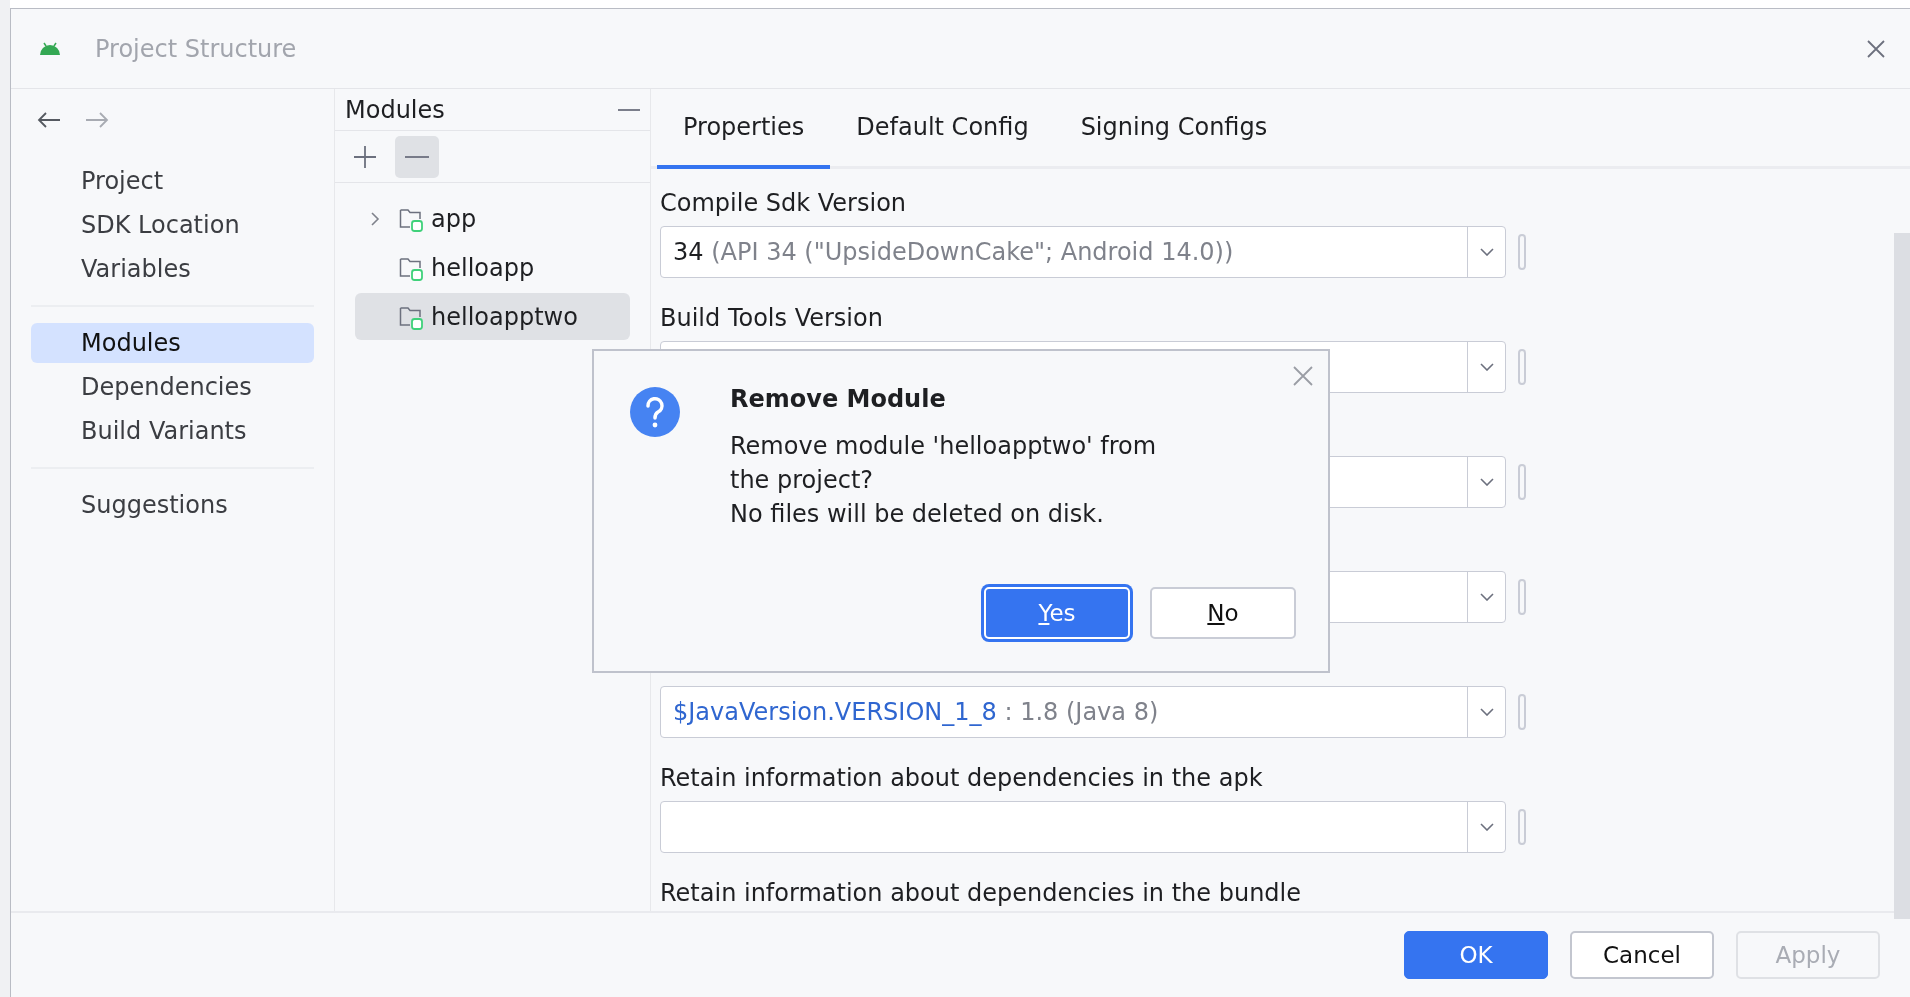 The height and width of the screenshot is (997, 1910). Describe the element at coordinates (492, 218) in the screenshot. I see `tree-item: app` at that location.